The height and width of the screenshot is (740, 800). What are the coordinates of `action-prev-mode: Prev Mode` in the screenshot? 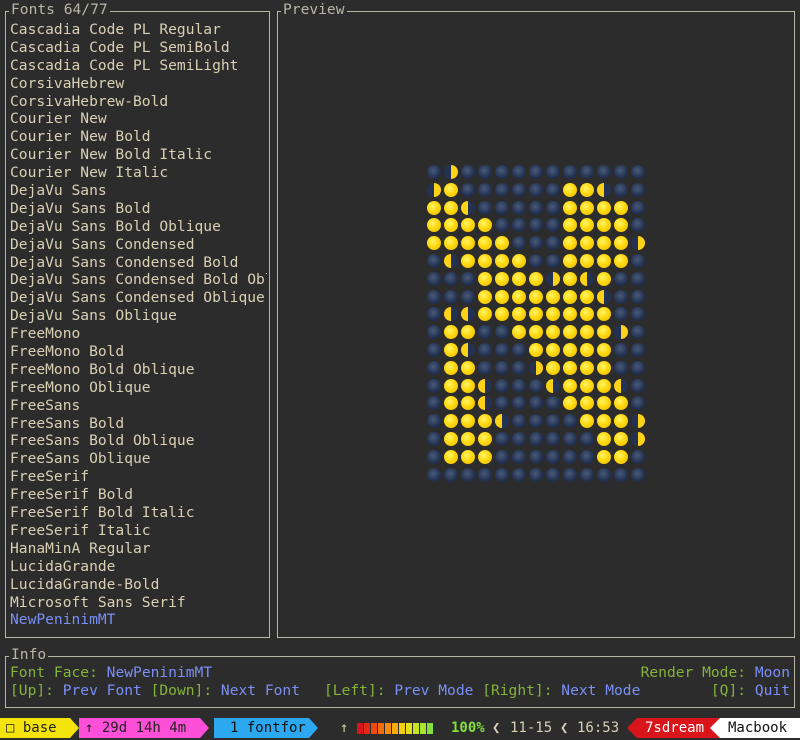 It's located at (433, 690).